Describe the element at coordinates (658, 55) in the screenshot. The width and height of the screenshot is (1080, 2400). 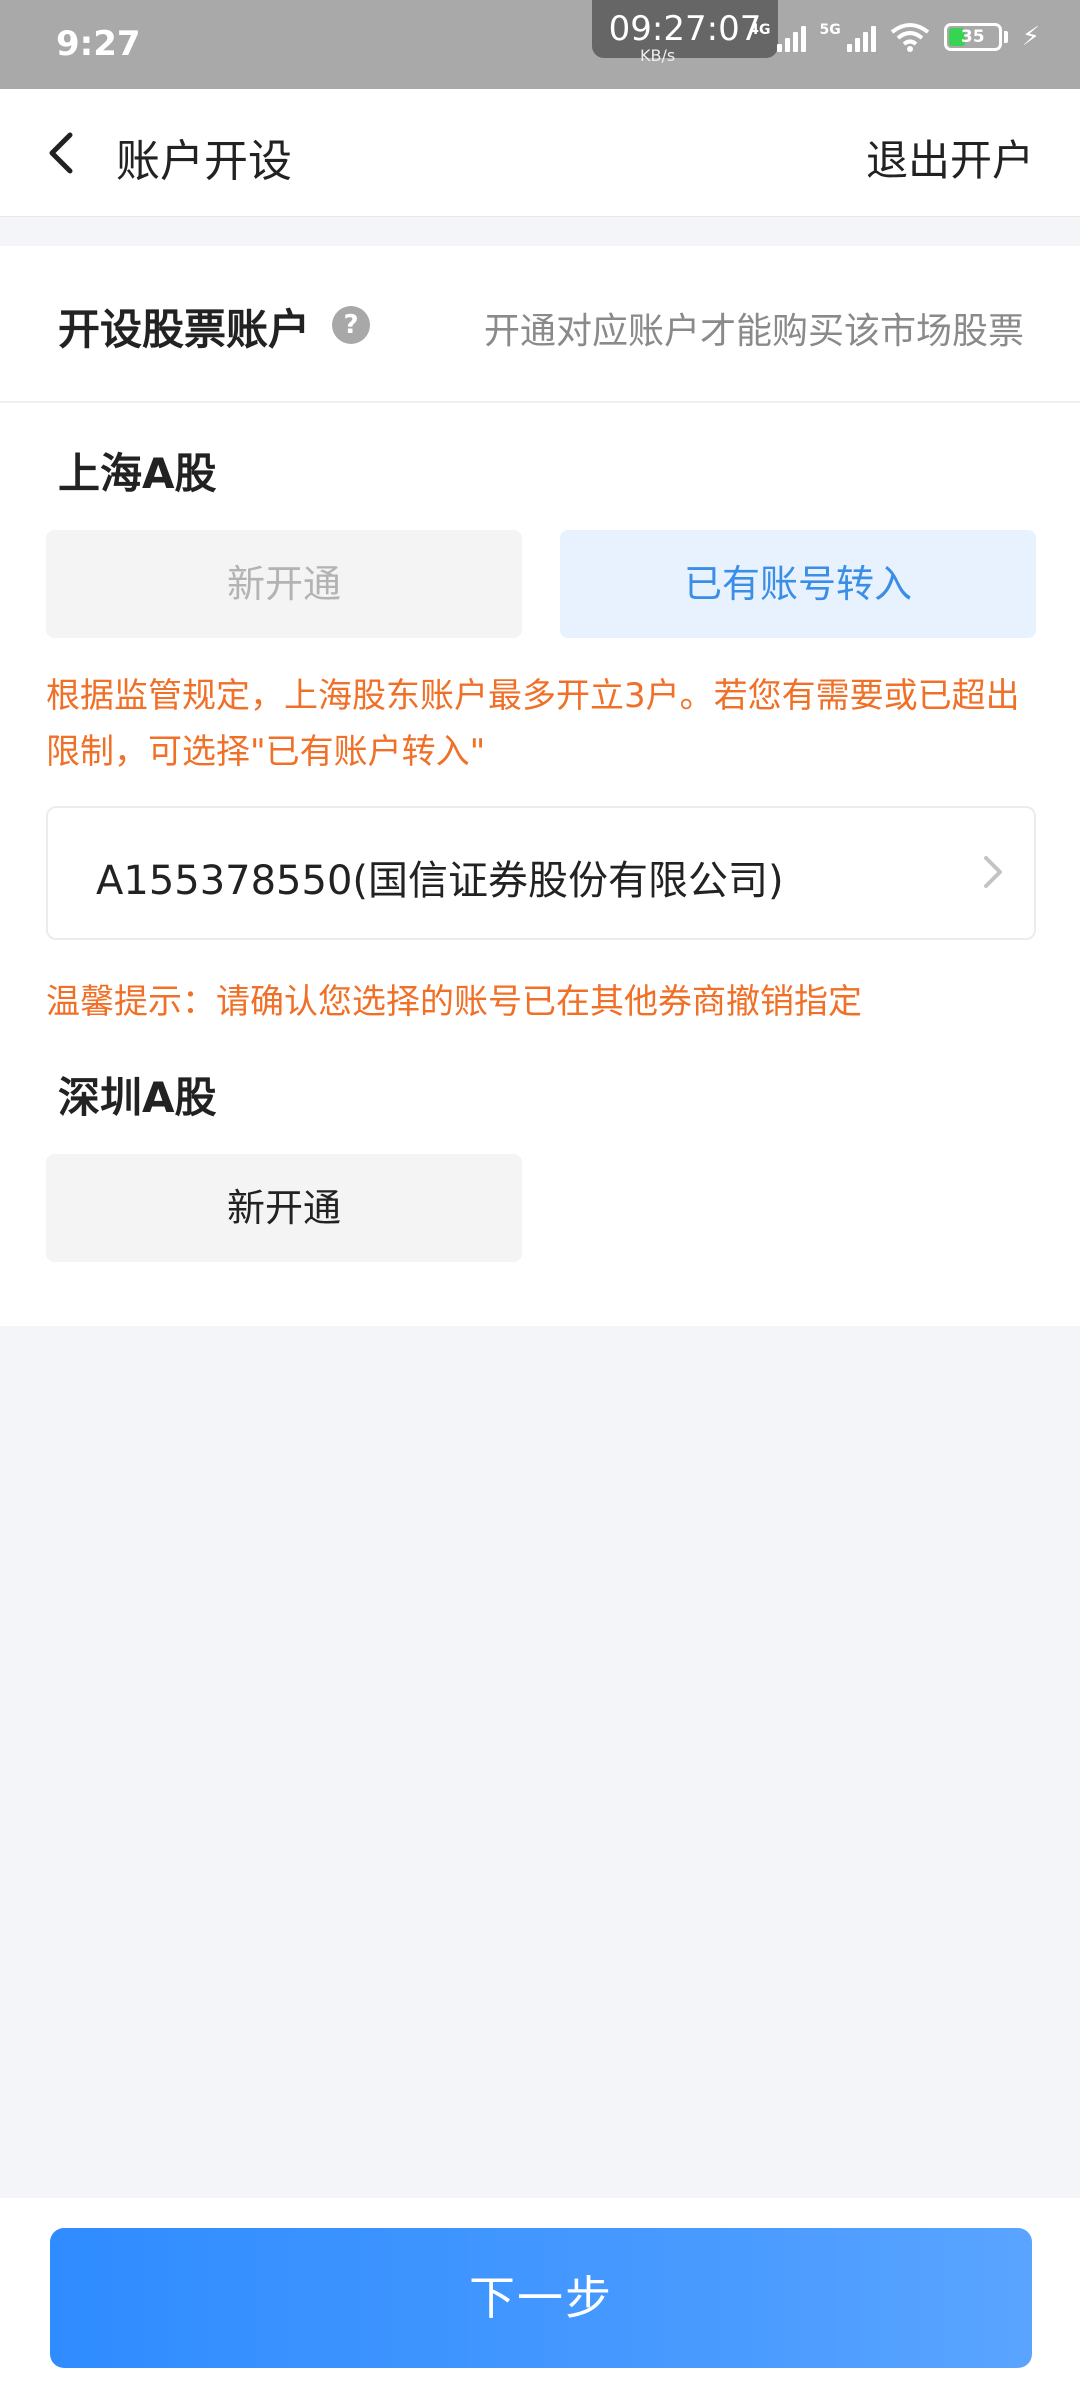
I see `network-speed-unit: KB/s` at that location.